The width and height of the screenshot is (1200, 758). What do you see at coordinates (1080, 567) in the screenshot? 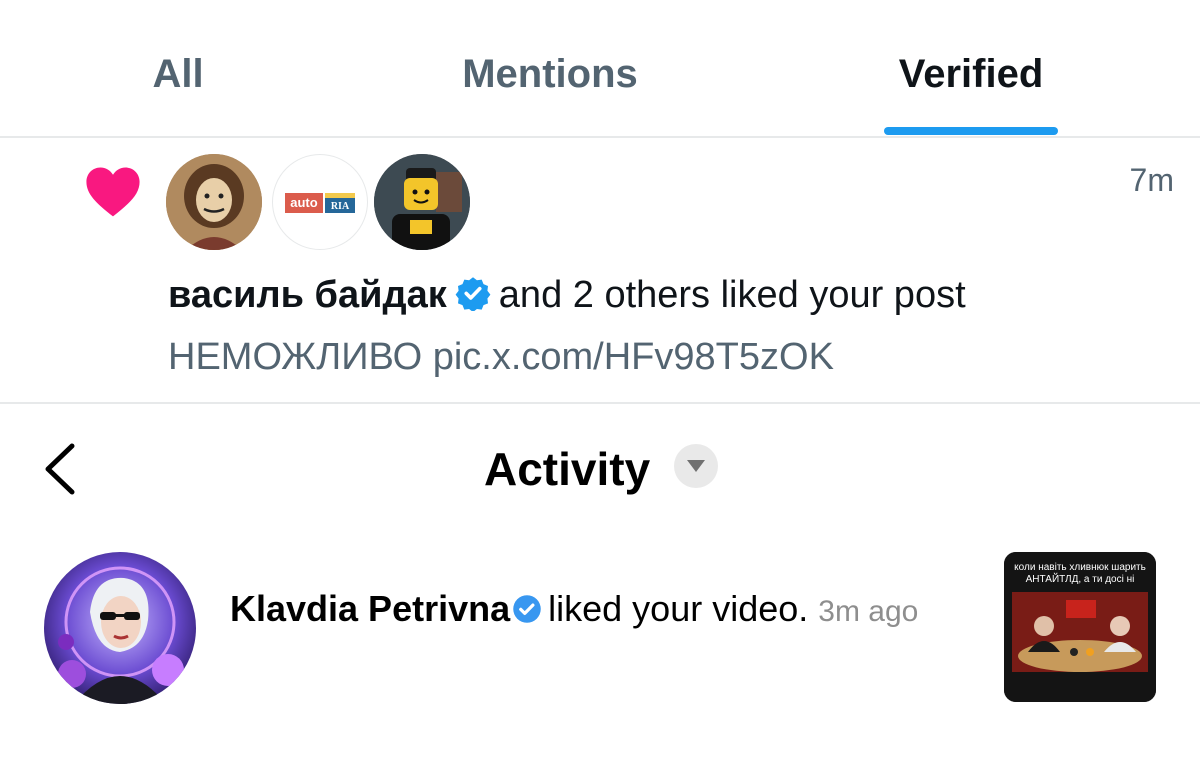
I see `caption-line-1: коли навіть хливнюк шарить` at bounding box center [1080, 567].